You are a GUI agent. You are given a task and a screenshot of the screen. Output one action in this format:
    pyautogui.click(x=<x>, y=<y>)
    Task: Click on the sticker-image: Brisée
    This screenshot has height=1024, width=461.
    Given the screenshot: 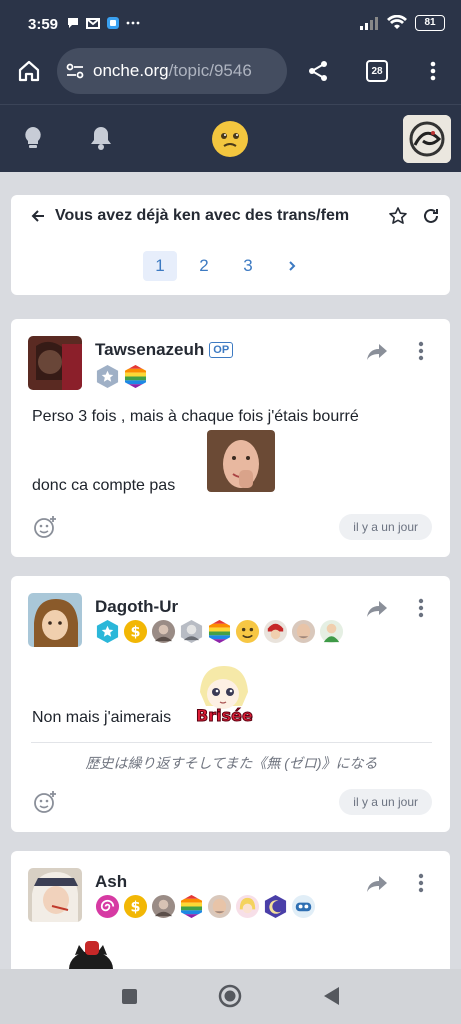 What is the action you would take?
    pyautogui.click(x=224, y=694)
    